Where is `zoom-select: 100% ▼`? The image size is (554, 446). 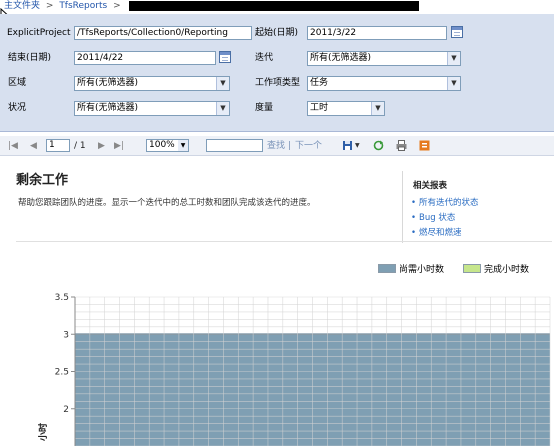 zoom-select: 100% ▼ is located at coordinates (167, 145).